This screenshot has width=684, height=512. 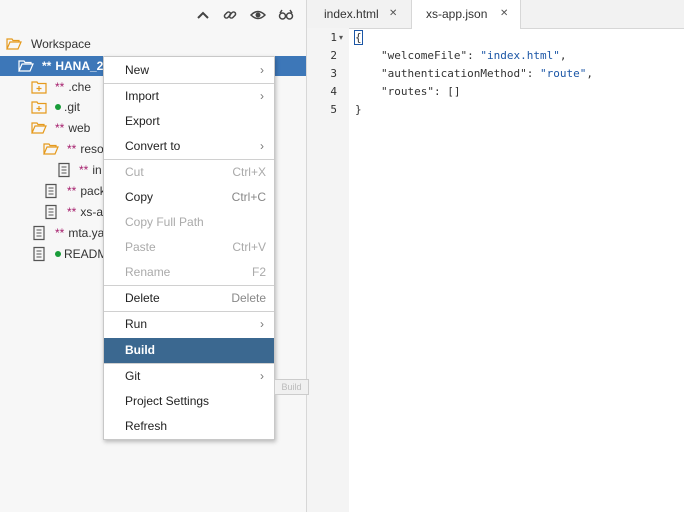 I want to click on menu-item-label: Git, so click(x=133, y=376).